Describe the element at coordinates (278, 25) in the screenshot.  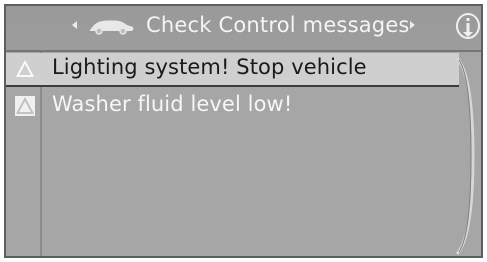
I see `page-title: Check Control messages` at that location.